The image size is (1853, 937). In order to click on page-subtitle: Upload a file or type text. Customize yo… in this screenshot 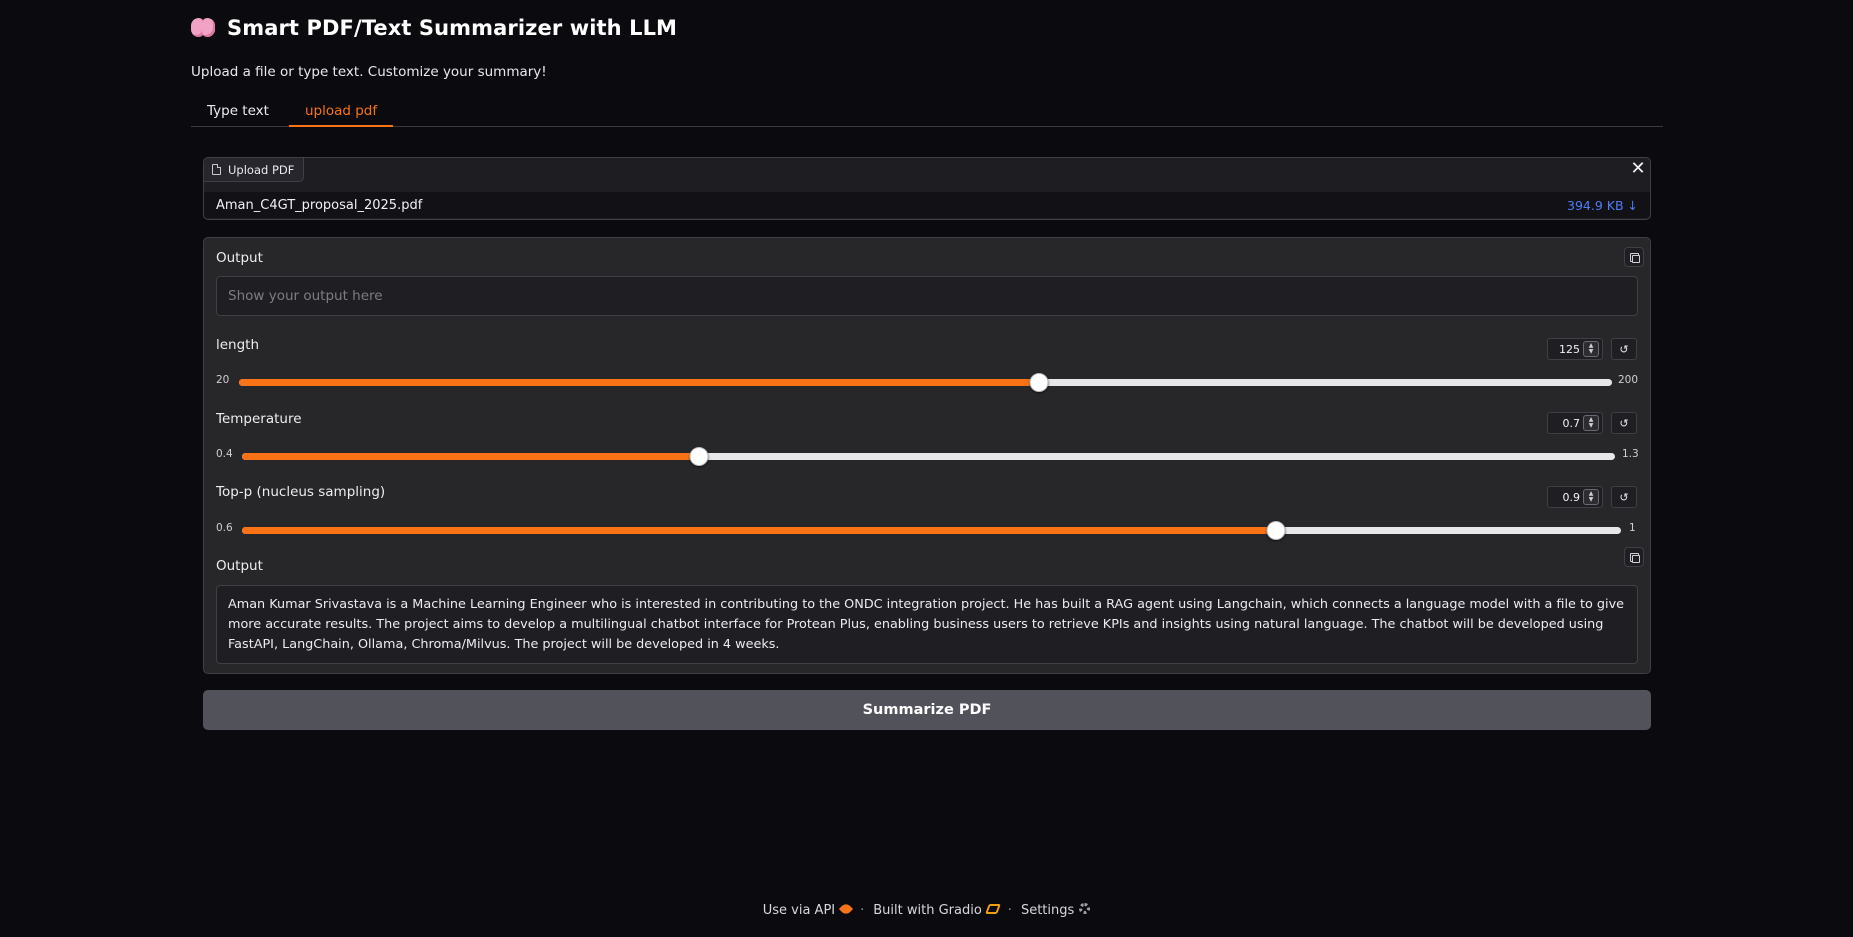, I will do `click(369, 72)`.